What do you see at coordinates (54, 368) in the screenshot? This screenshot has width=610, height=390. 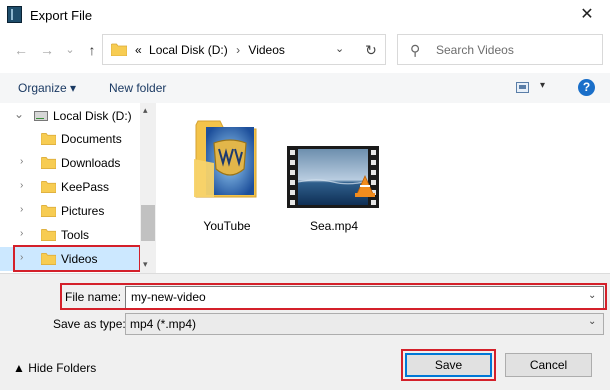 I see `hide-folders-button: ▲ Hide Folders` at bounding box center [54, 368].